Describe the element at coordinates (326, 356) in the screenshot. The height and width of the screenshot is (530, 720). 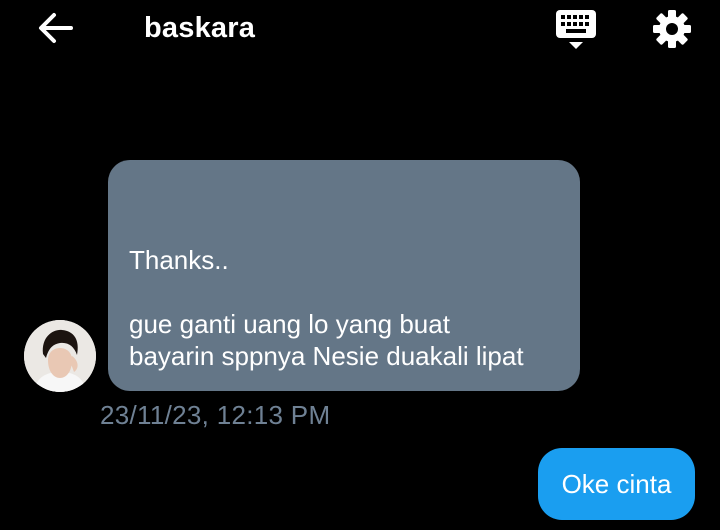
I see `message-text-line: bayarin sppnya Nesie duakali lipat` at that location.